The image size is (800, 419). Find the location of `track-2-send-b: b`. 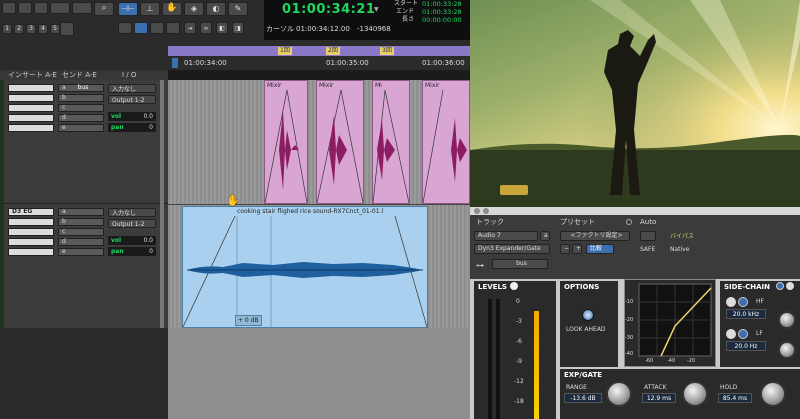

track-2-send-b: b is located at coordinates (81, 222).